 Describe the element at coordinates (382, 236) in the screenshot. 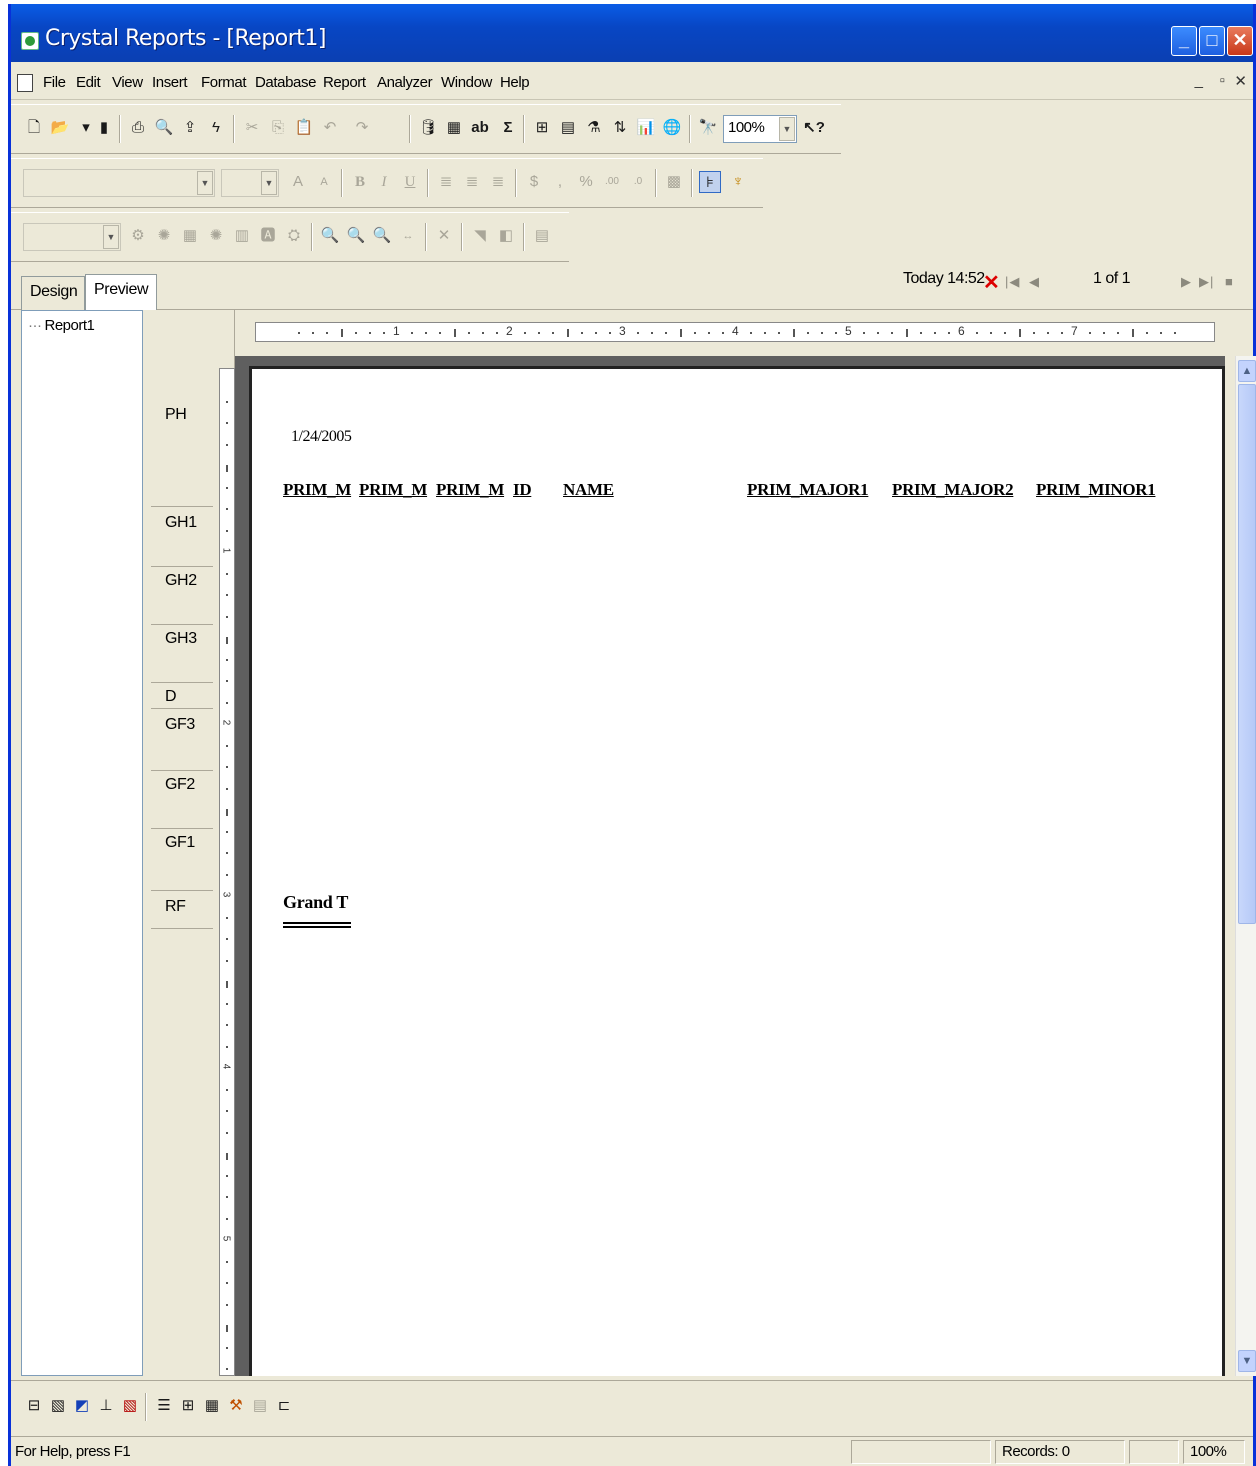

I see `zoom-fit-icon: 🔍` at that location.